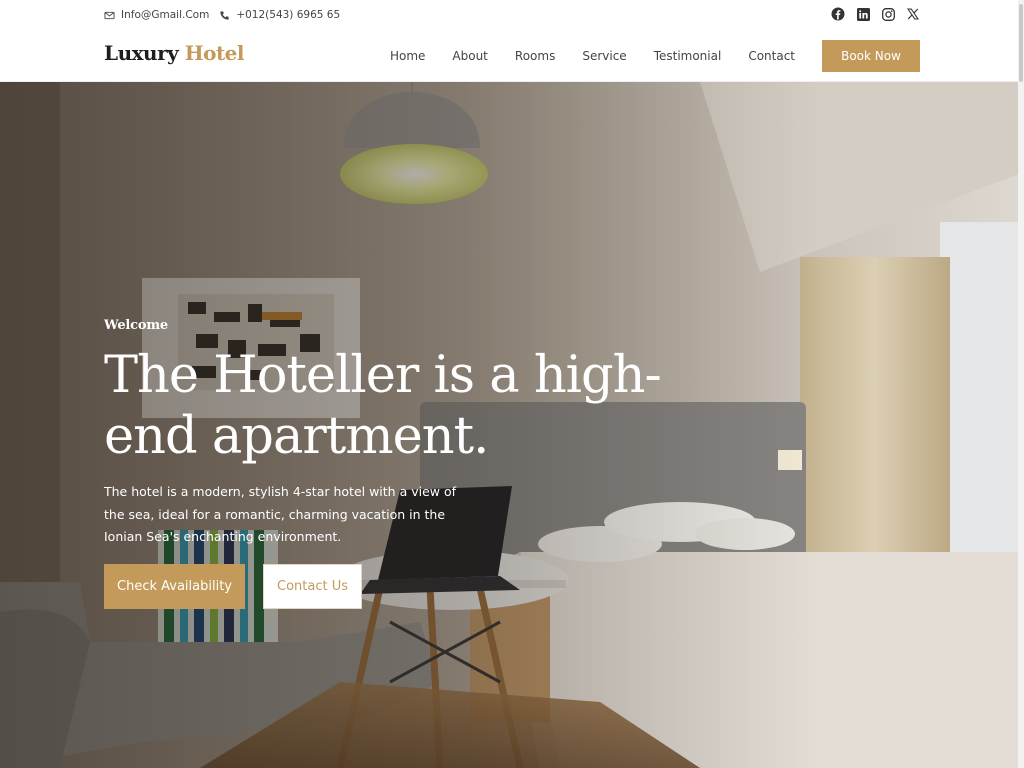 The height and width of the screenshot is (768, 1024). What do you see at coordinates (383, 406) in the screenshot?
I see `hero-headline: The Hoteller is a high-end apartment.` at bounding box center [383, 406].